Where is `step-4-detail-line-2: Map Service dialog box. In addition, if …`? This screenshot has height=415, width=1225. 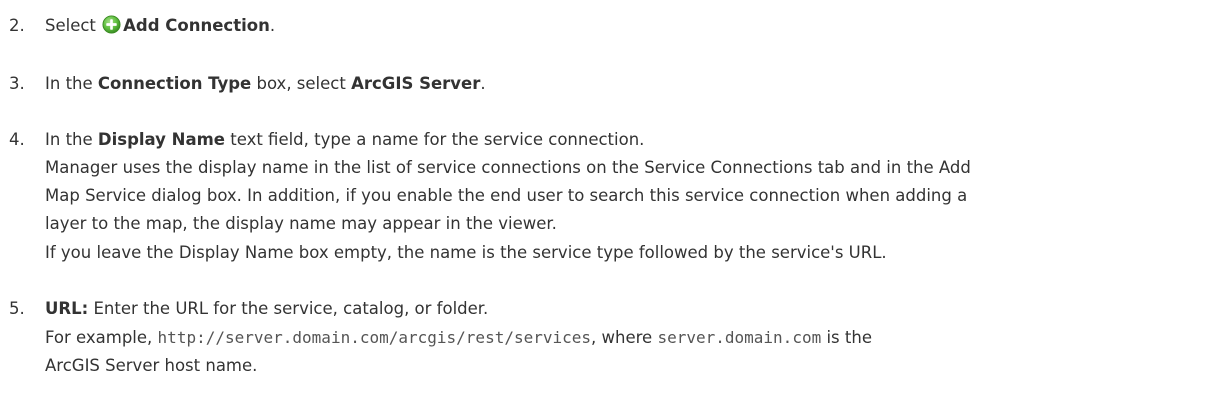 step-4-detail-line-2: Map Service dialog box. In addition, if … is located at coordinates (506, 195).